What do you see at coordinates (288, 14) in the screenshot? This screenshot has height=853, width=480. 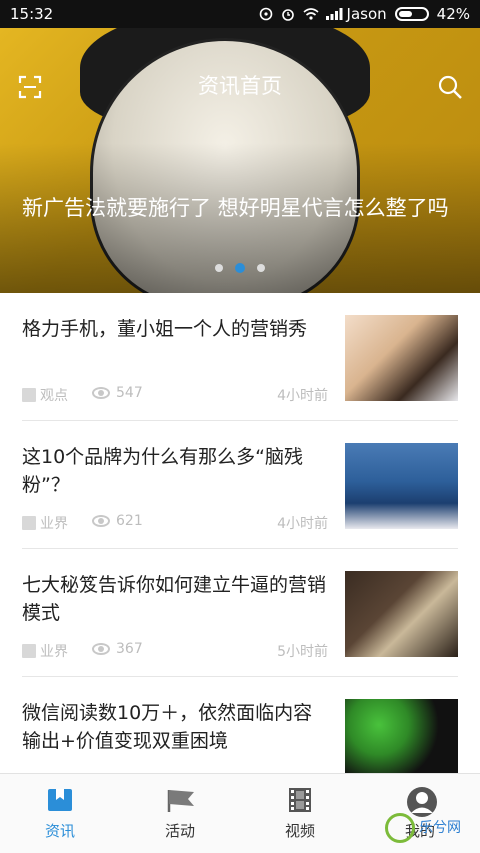 I see `alarm-icon` at bounding box center [288, 14].